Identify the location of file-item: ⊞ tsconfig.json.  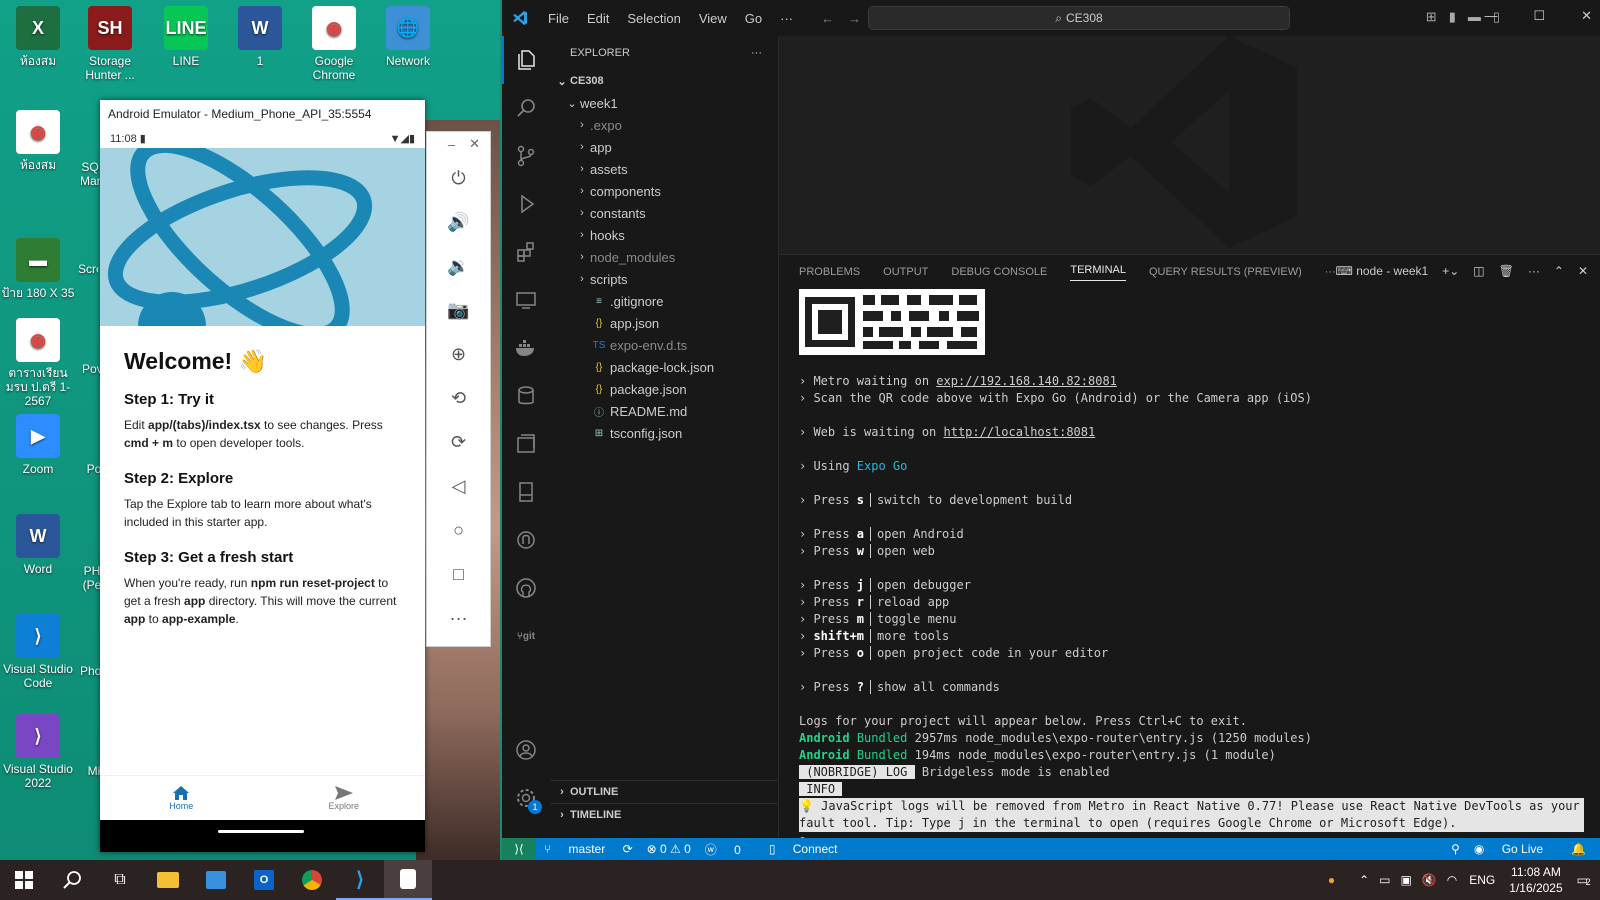
(664, 433).